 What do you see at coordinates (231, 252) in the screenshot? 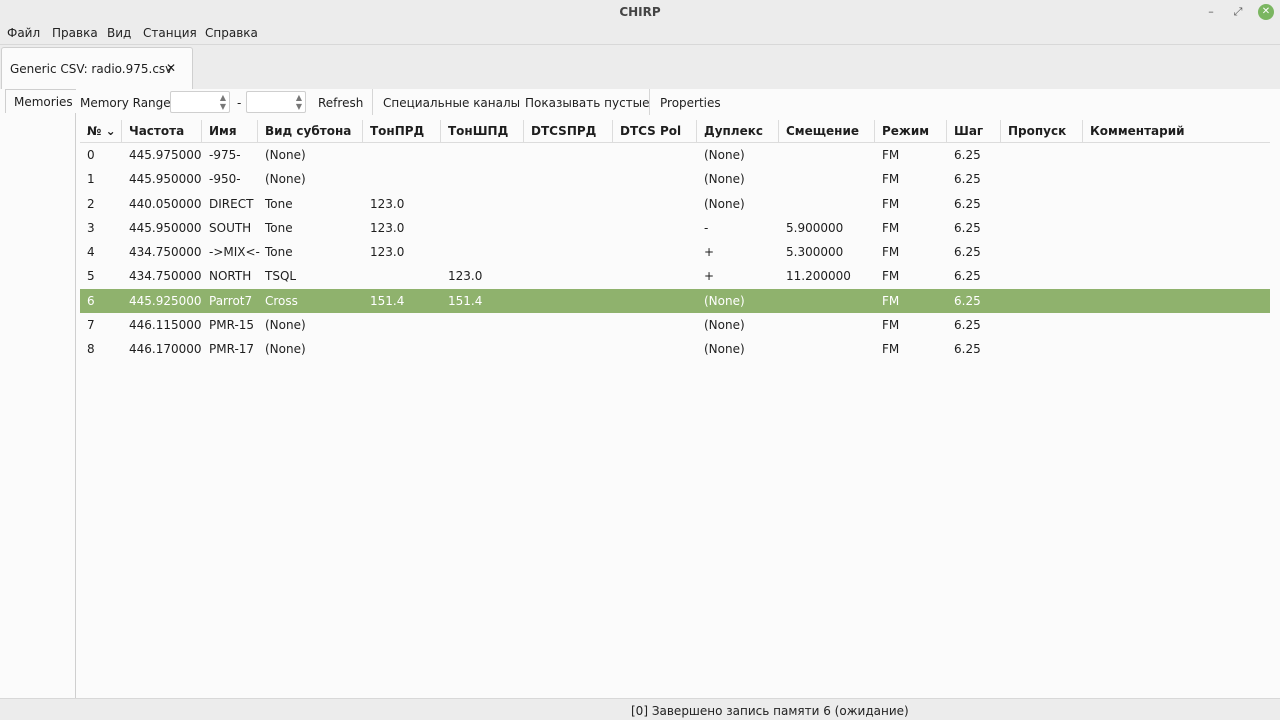
I see `cell-name: ->MIX<-` at bounding box center [231, 252].